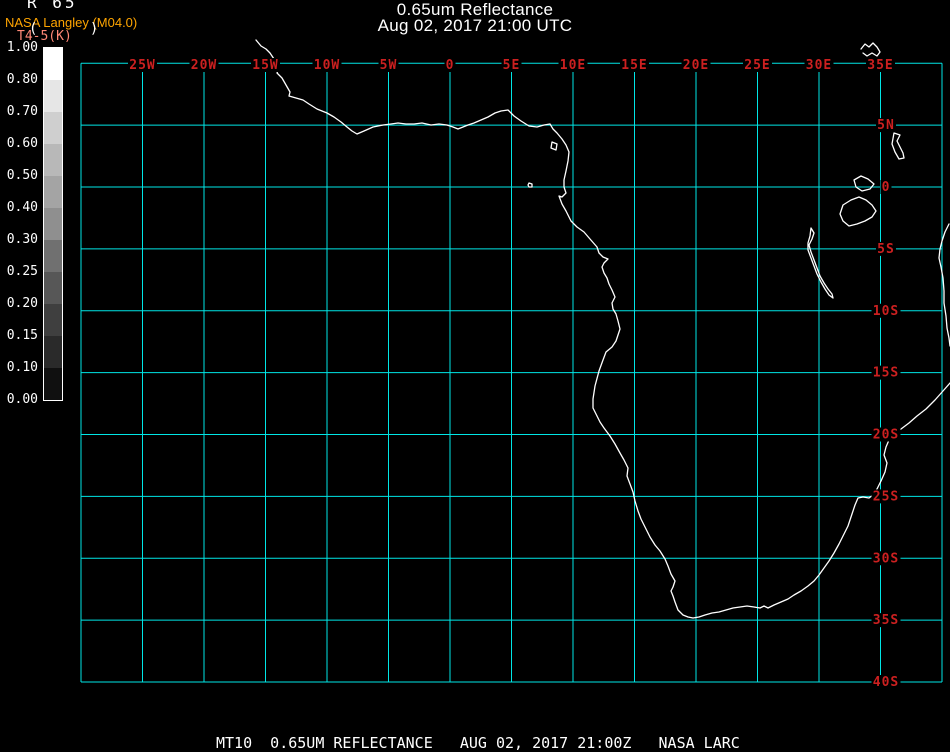 This screenshot has height=752, width=950. Describe the element at coordinates (22, 271) in the screenshot. I see `colorbar-tick-label: 0.25` at that location.